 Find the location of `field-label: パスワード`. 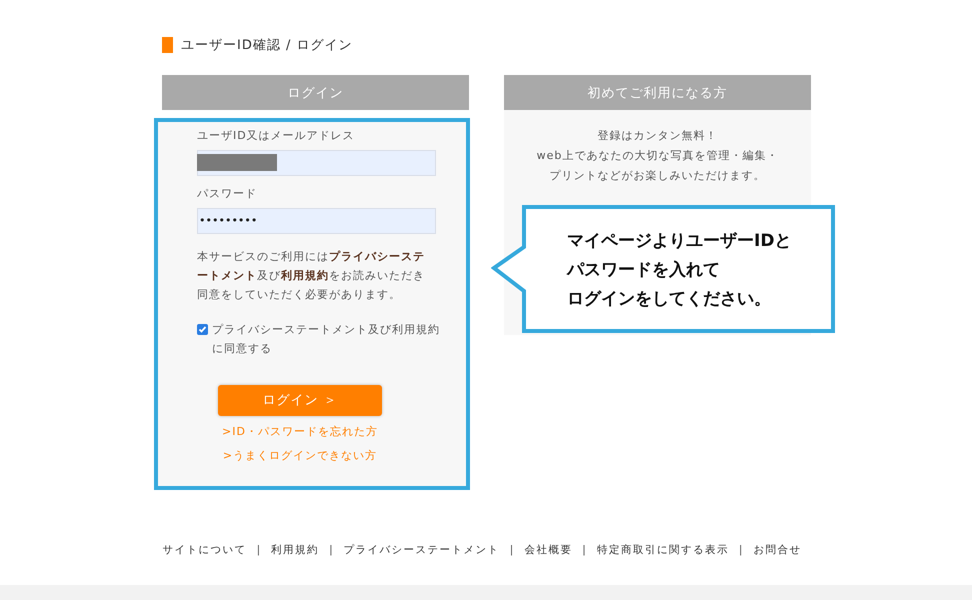

field-label: パスワード is located at coordinates (227, 194).